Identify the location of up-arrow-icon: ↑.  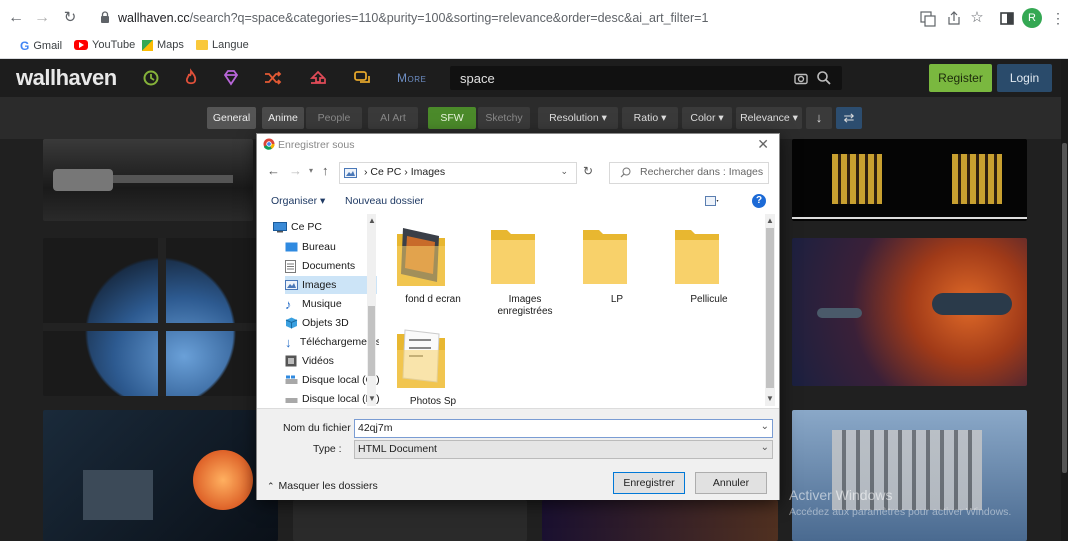
(325, 170).